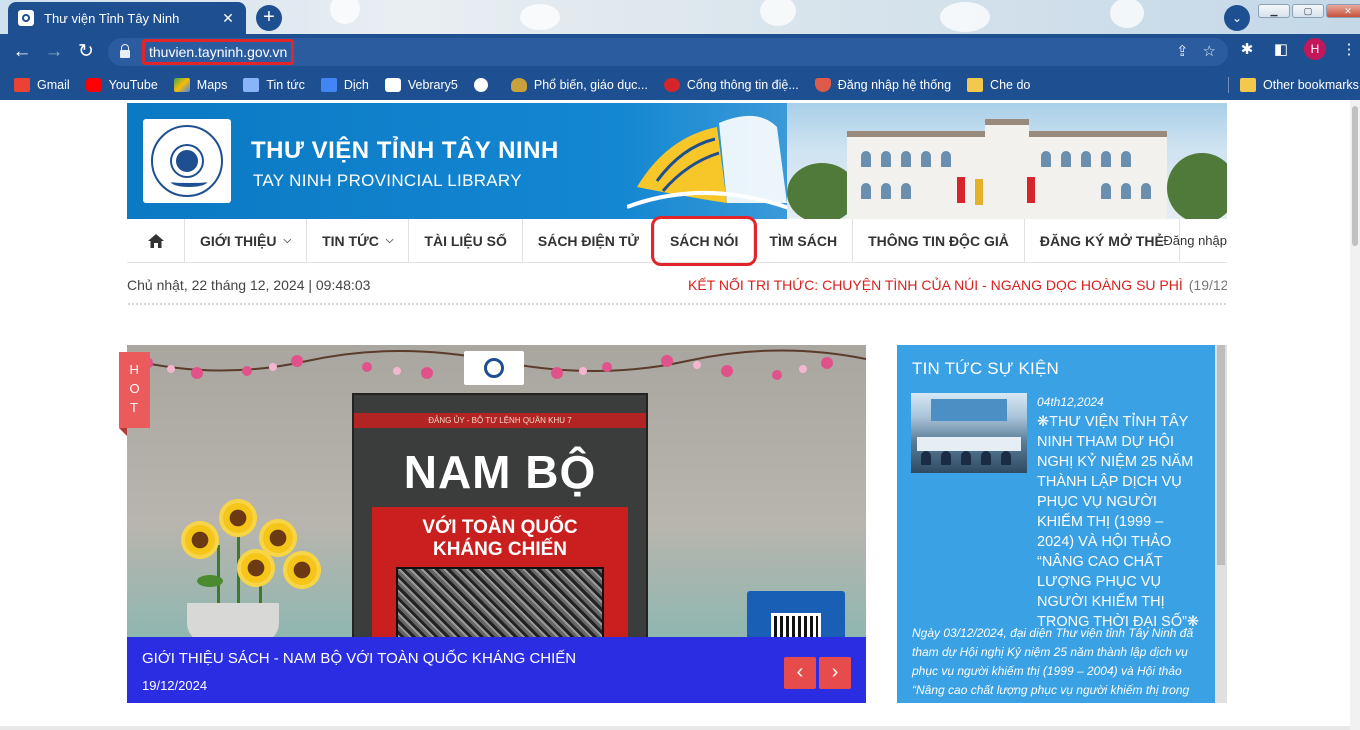 This screenshot has height=730, width=1360. What do you see at coordinates (822, 85) in the screenshot?
I see `shield-icon` at bounding box center [822, 85].